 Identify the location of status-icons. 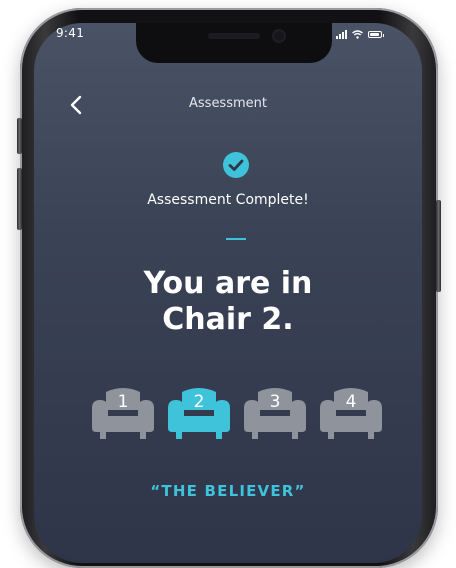
(360, 34).